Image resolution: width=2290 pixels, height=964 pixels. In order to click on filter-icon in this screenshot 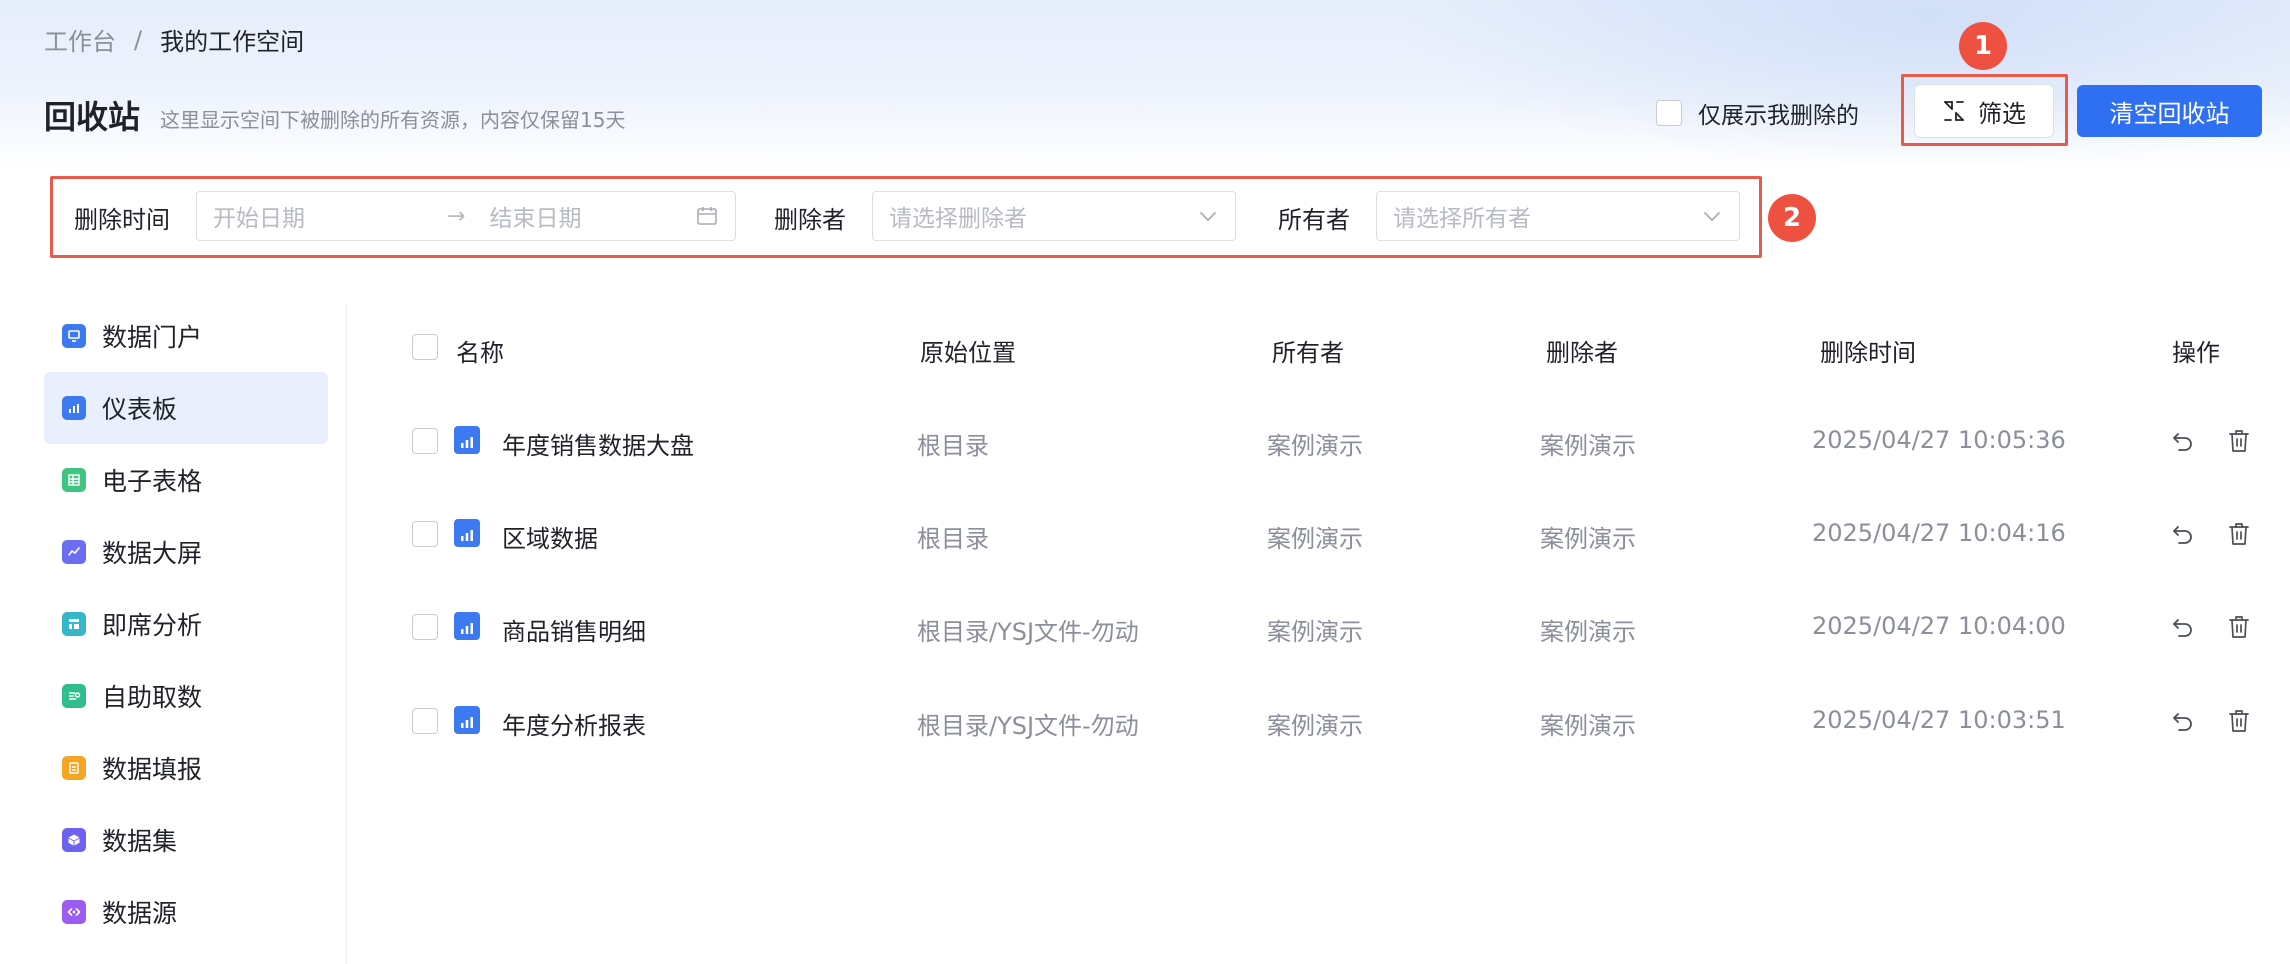, I will do `click(1954, 111)`.